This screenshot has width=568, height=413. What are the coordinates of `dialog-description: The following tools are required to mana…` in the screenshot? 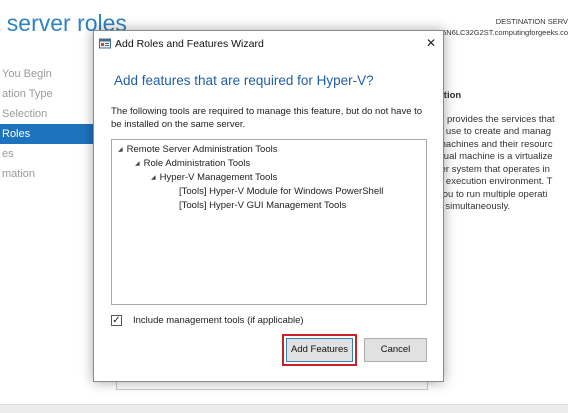 It's located at (267, 118).